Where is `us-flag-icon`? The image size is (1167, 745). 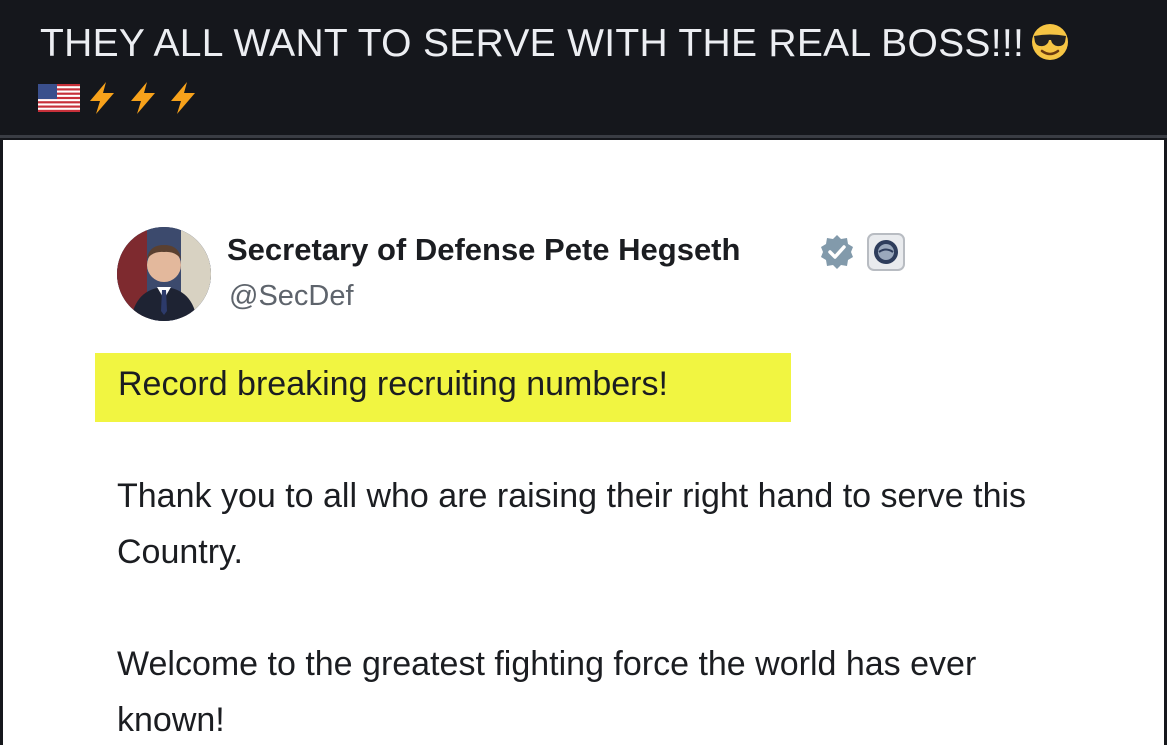
us-flag-icon is located at coordinates (59, 100).